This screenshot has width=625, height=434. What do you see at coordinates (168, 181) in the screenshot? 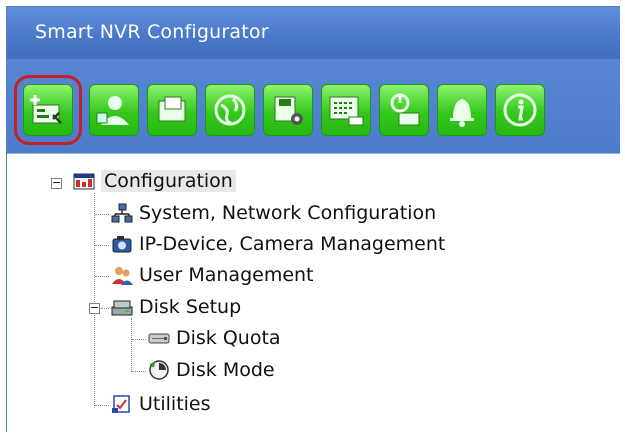
I see `tree-node-label: Configuration` at bounding box center [168, 181].